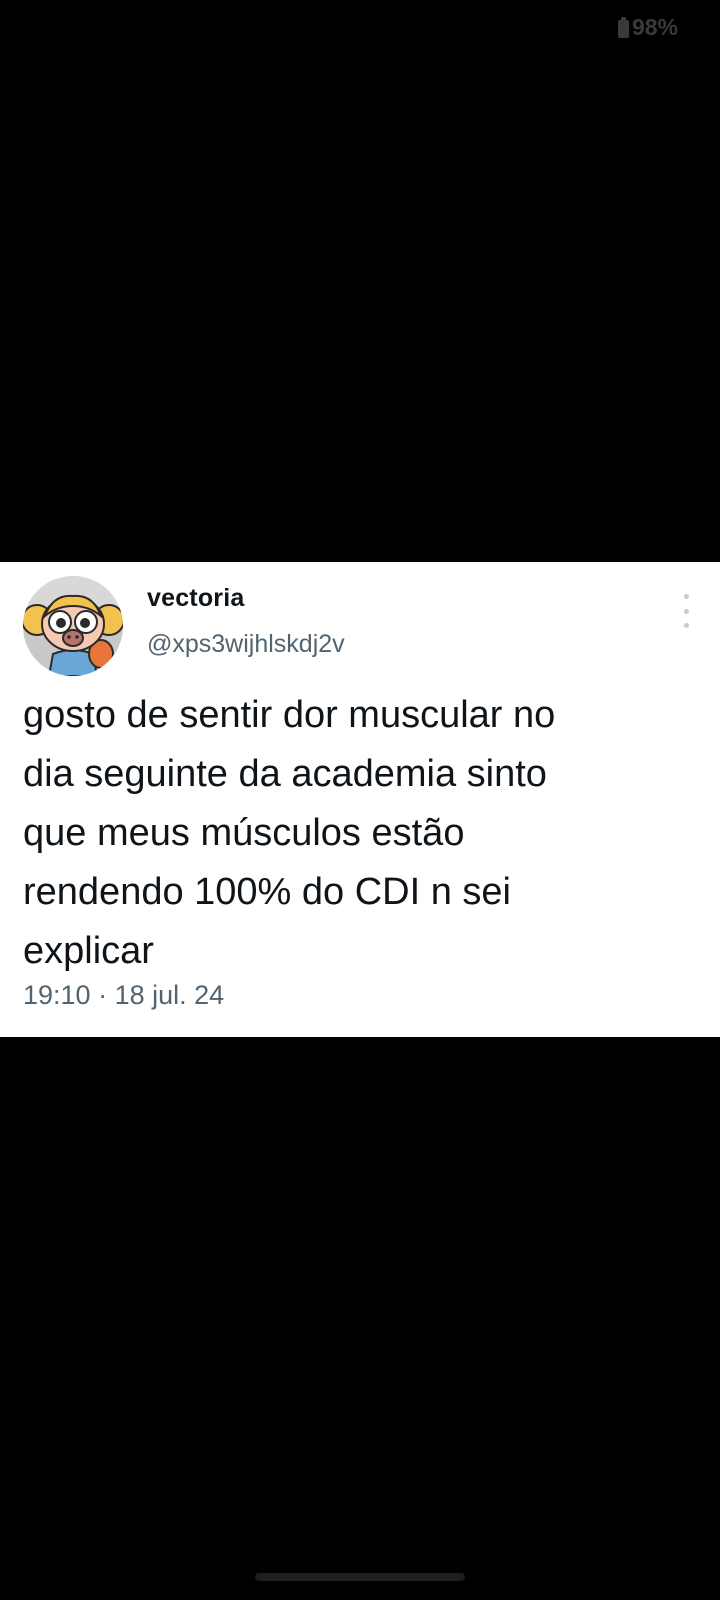 The image size is (720, 1600). I want to click on user-handle: @xps3wijhlskdj2v, so click(246, 644).